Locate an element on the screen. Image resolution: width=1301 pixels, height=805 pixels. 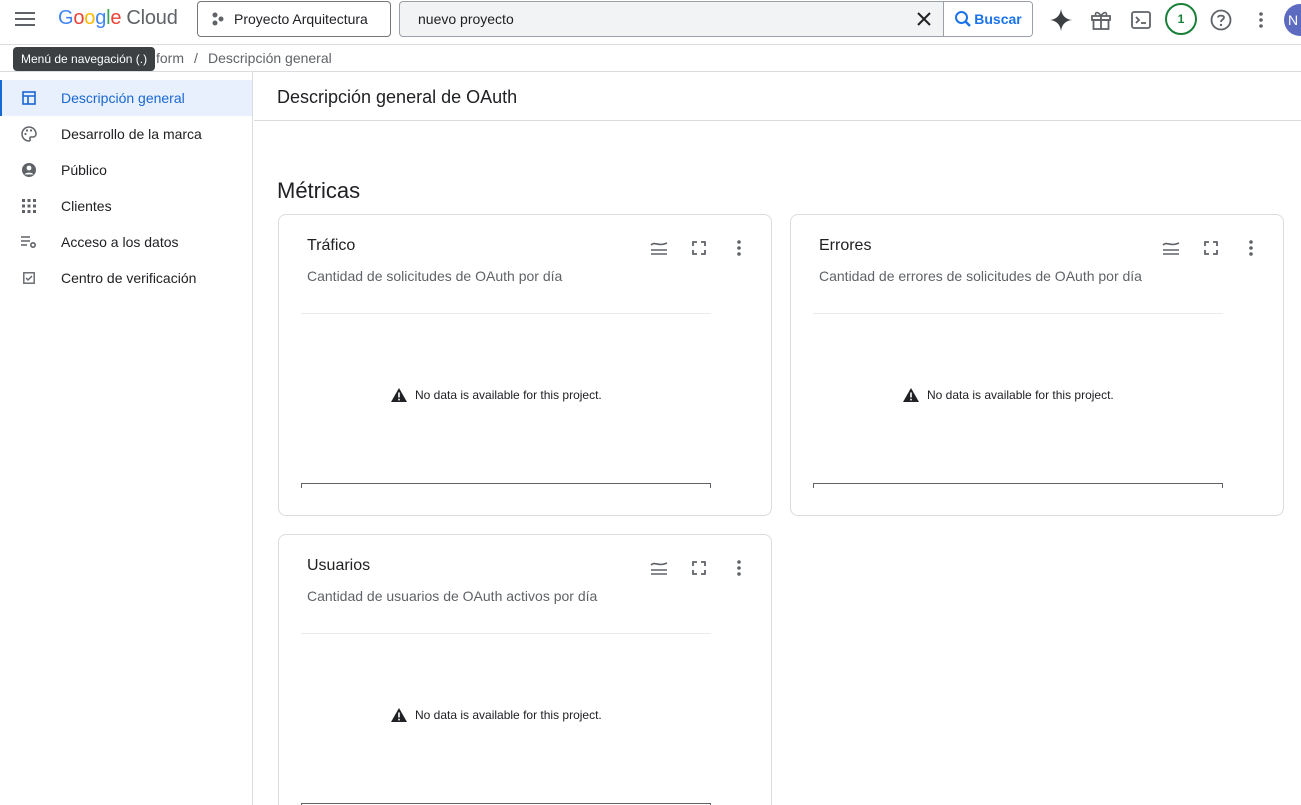
search-bar: Buscar is located at coordinates (716, 19).